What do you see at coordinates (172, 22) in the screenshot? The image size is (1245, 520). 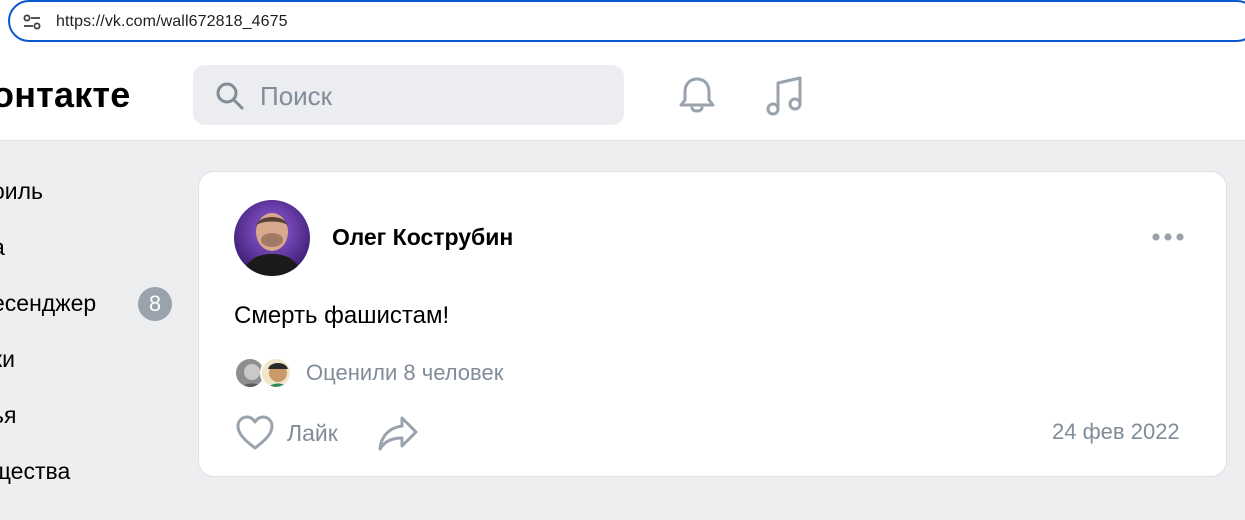 I see `url-text: https://vk.com/wall672818_4675` at bounding box center [172, 22].